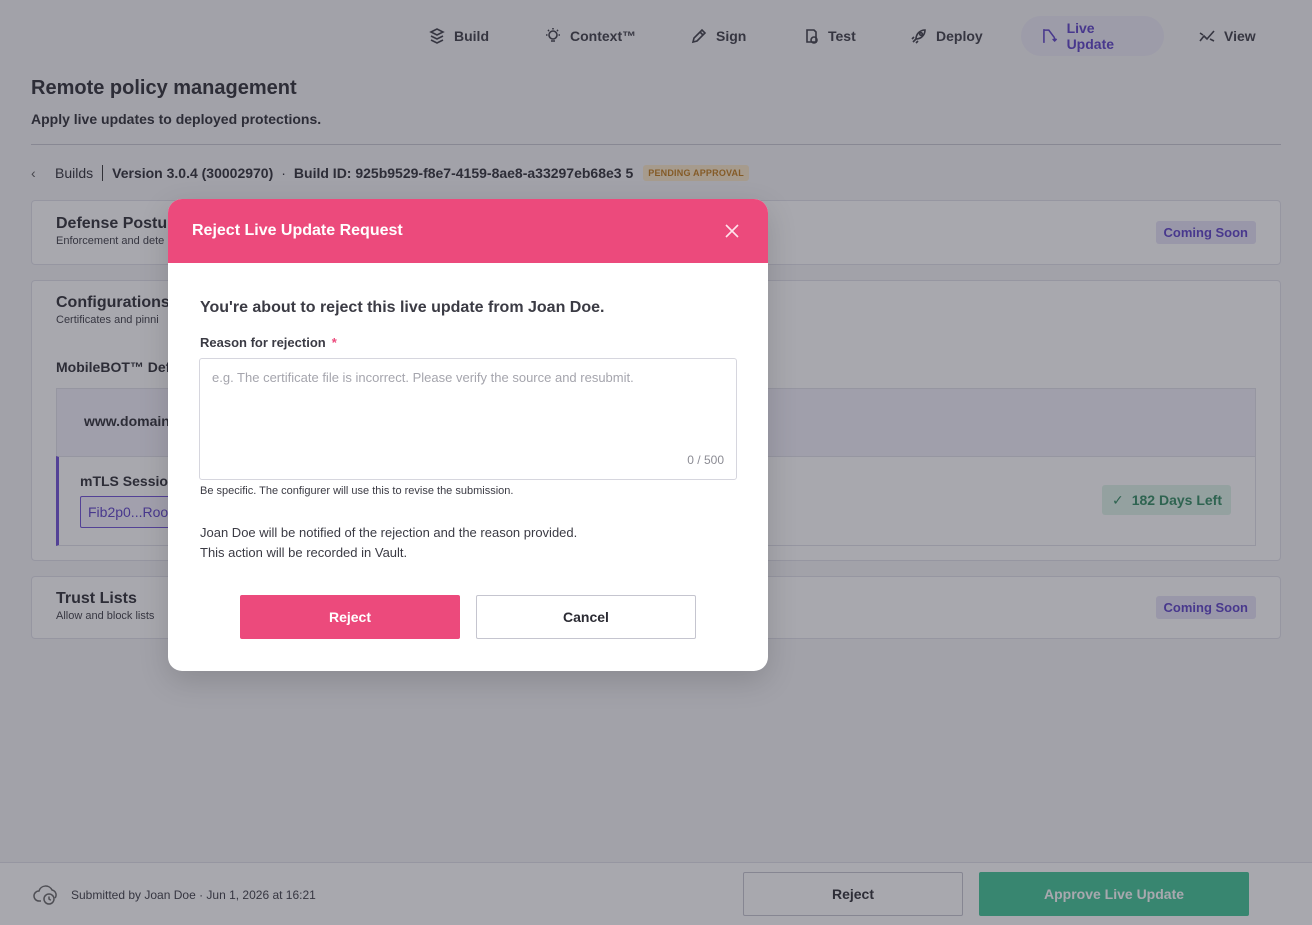 The width and height of the screenshot is (1312, 925). What do you see at coordinates (350, 617) in the screenshot?
I see `confirm-reject-button: Reject` at bounding box center [350, 617].